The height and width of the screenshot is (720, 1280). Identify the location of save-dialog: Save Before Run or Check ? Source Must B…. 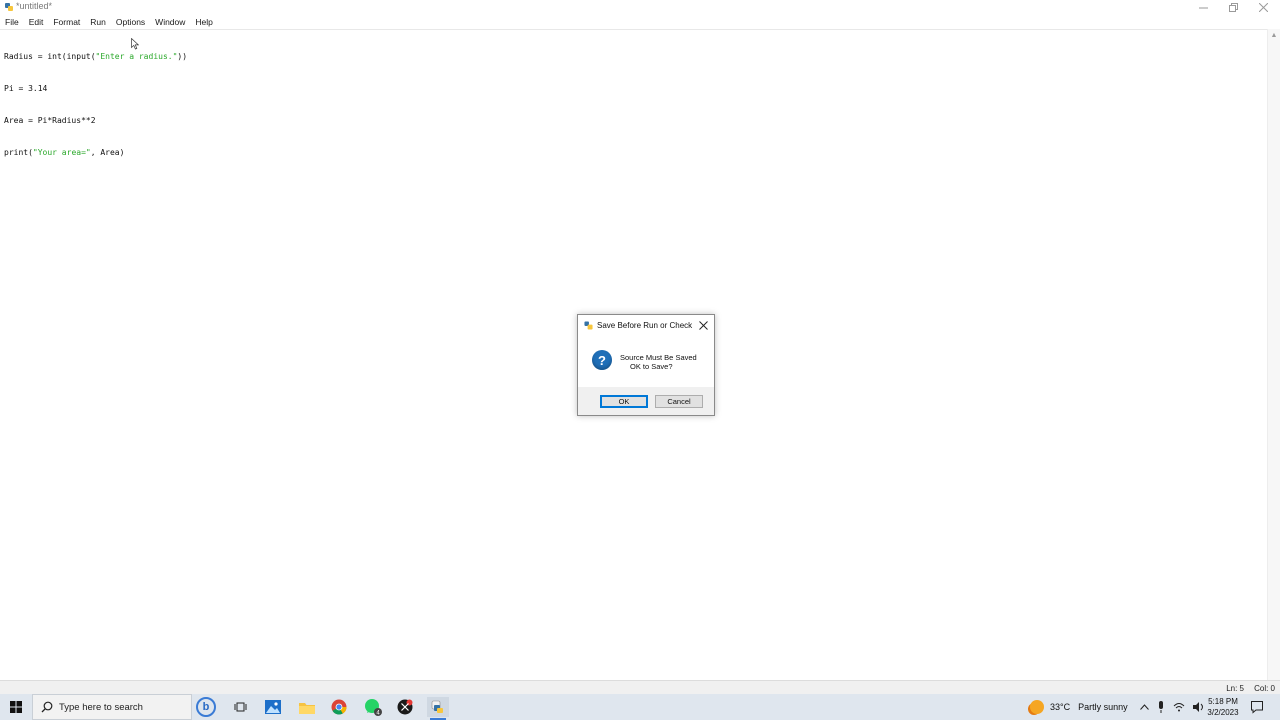
(646, 365).